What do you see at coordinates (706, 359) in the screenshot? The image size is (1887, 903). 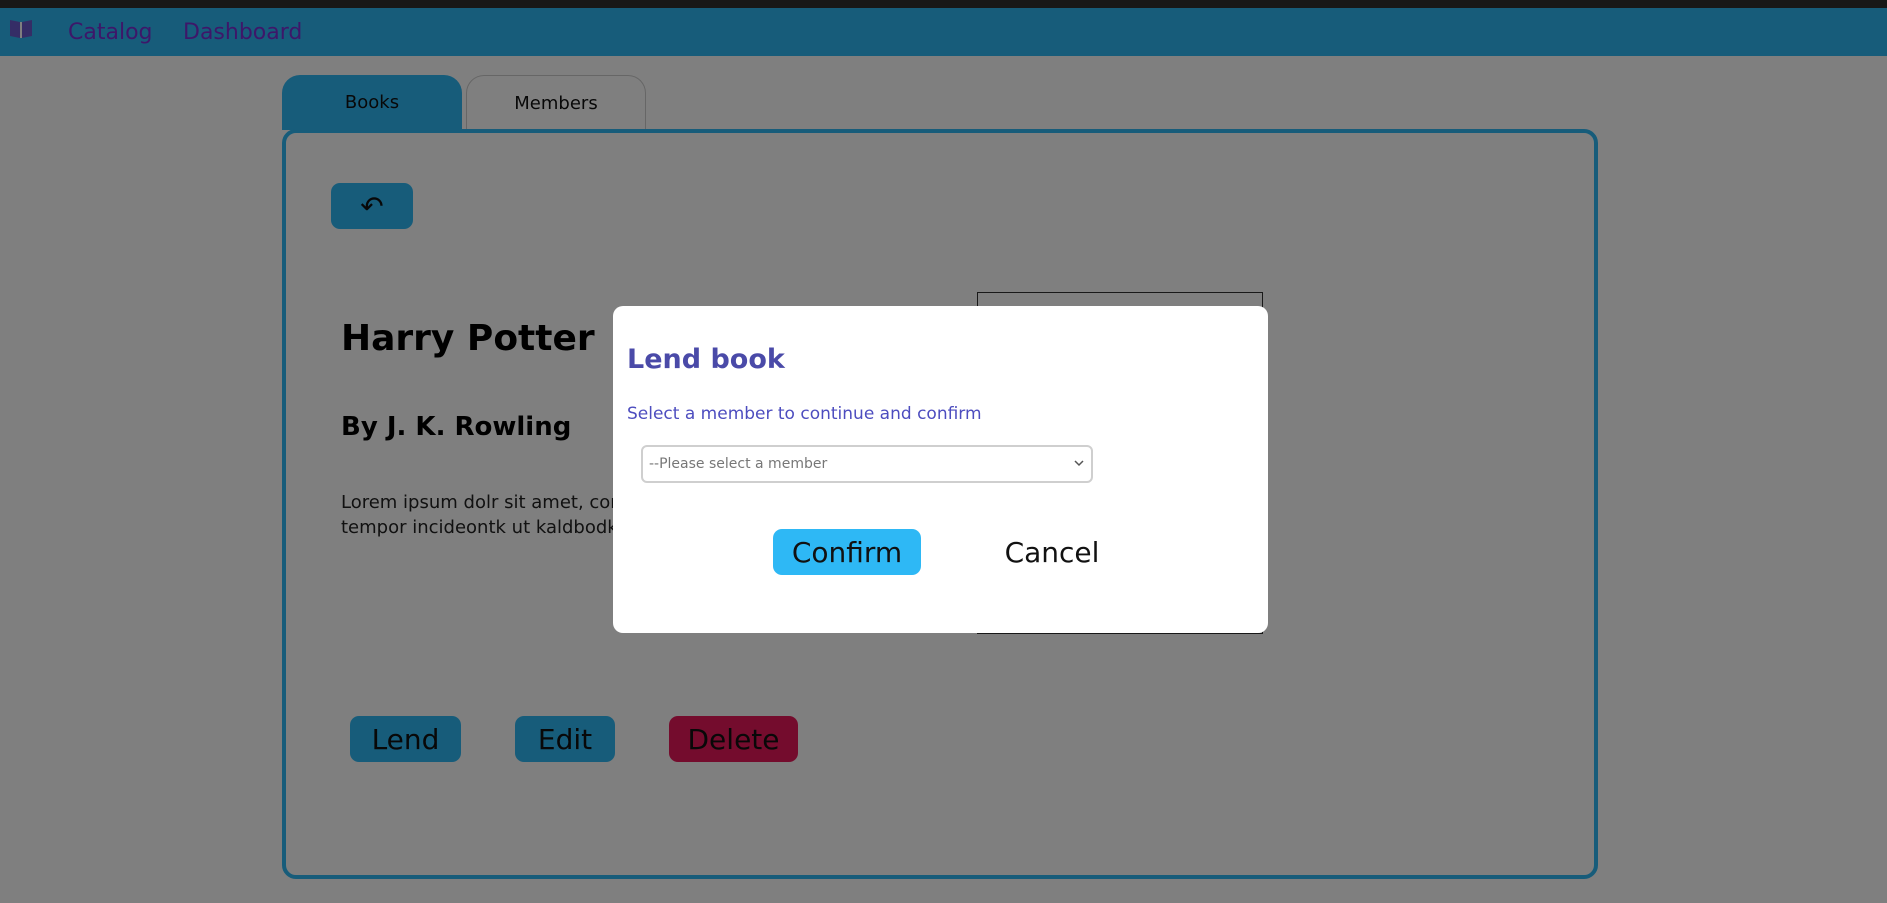 I see `dialog-title: Lend book` at bounding box center [706, 359].